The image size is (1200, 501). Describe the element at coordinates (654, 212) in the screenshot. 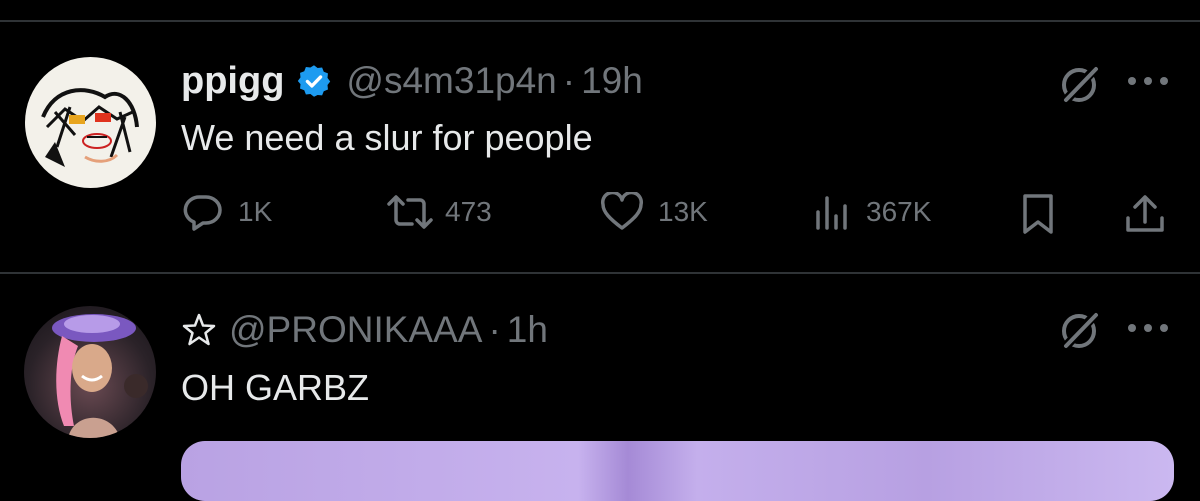

I see `like-button: 13K` at that location.